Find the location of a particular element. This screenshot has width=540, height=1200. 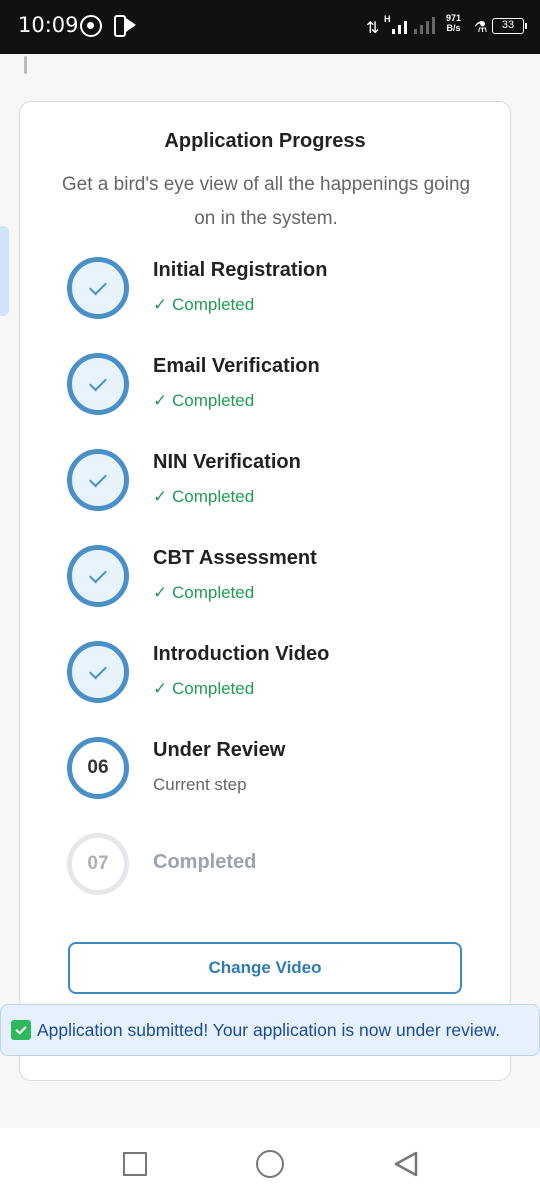

play-icon is located at coordinates (131, 25).